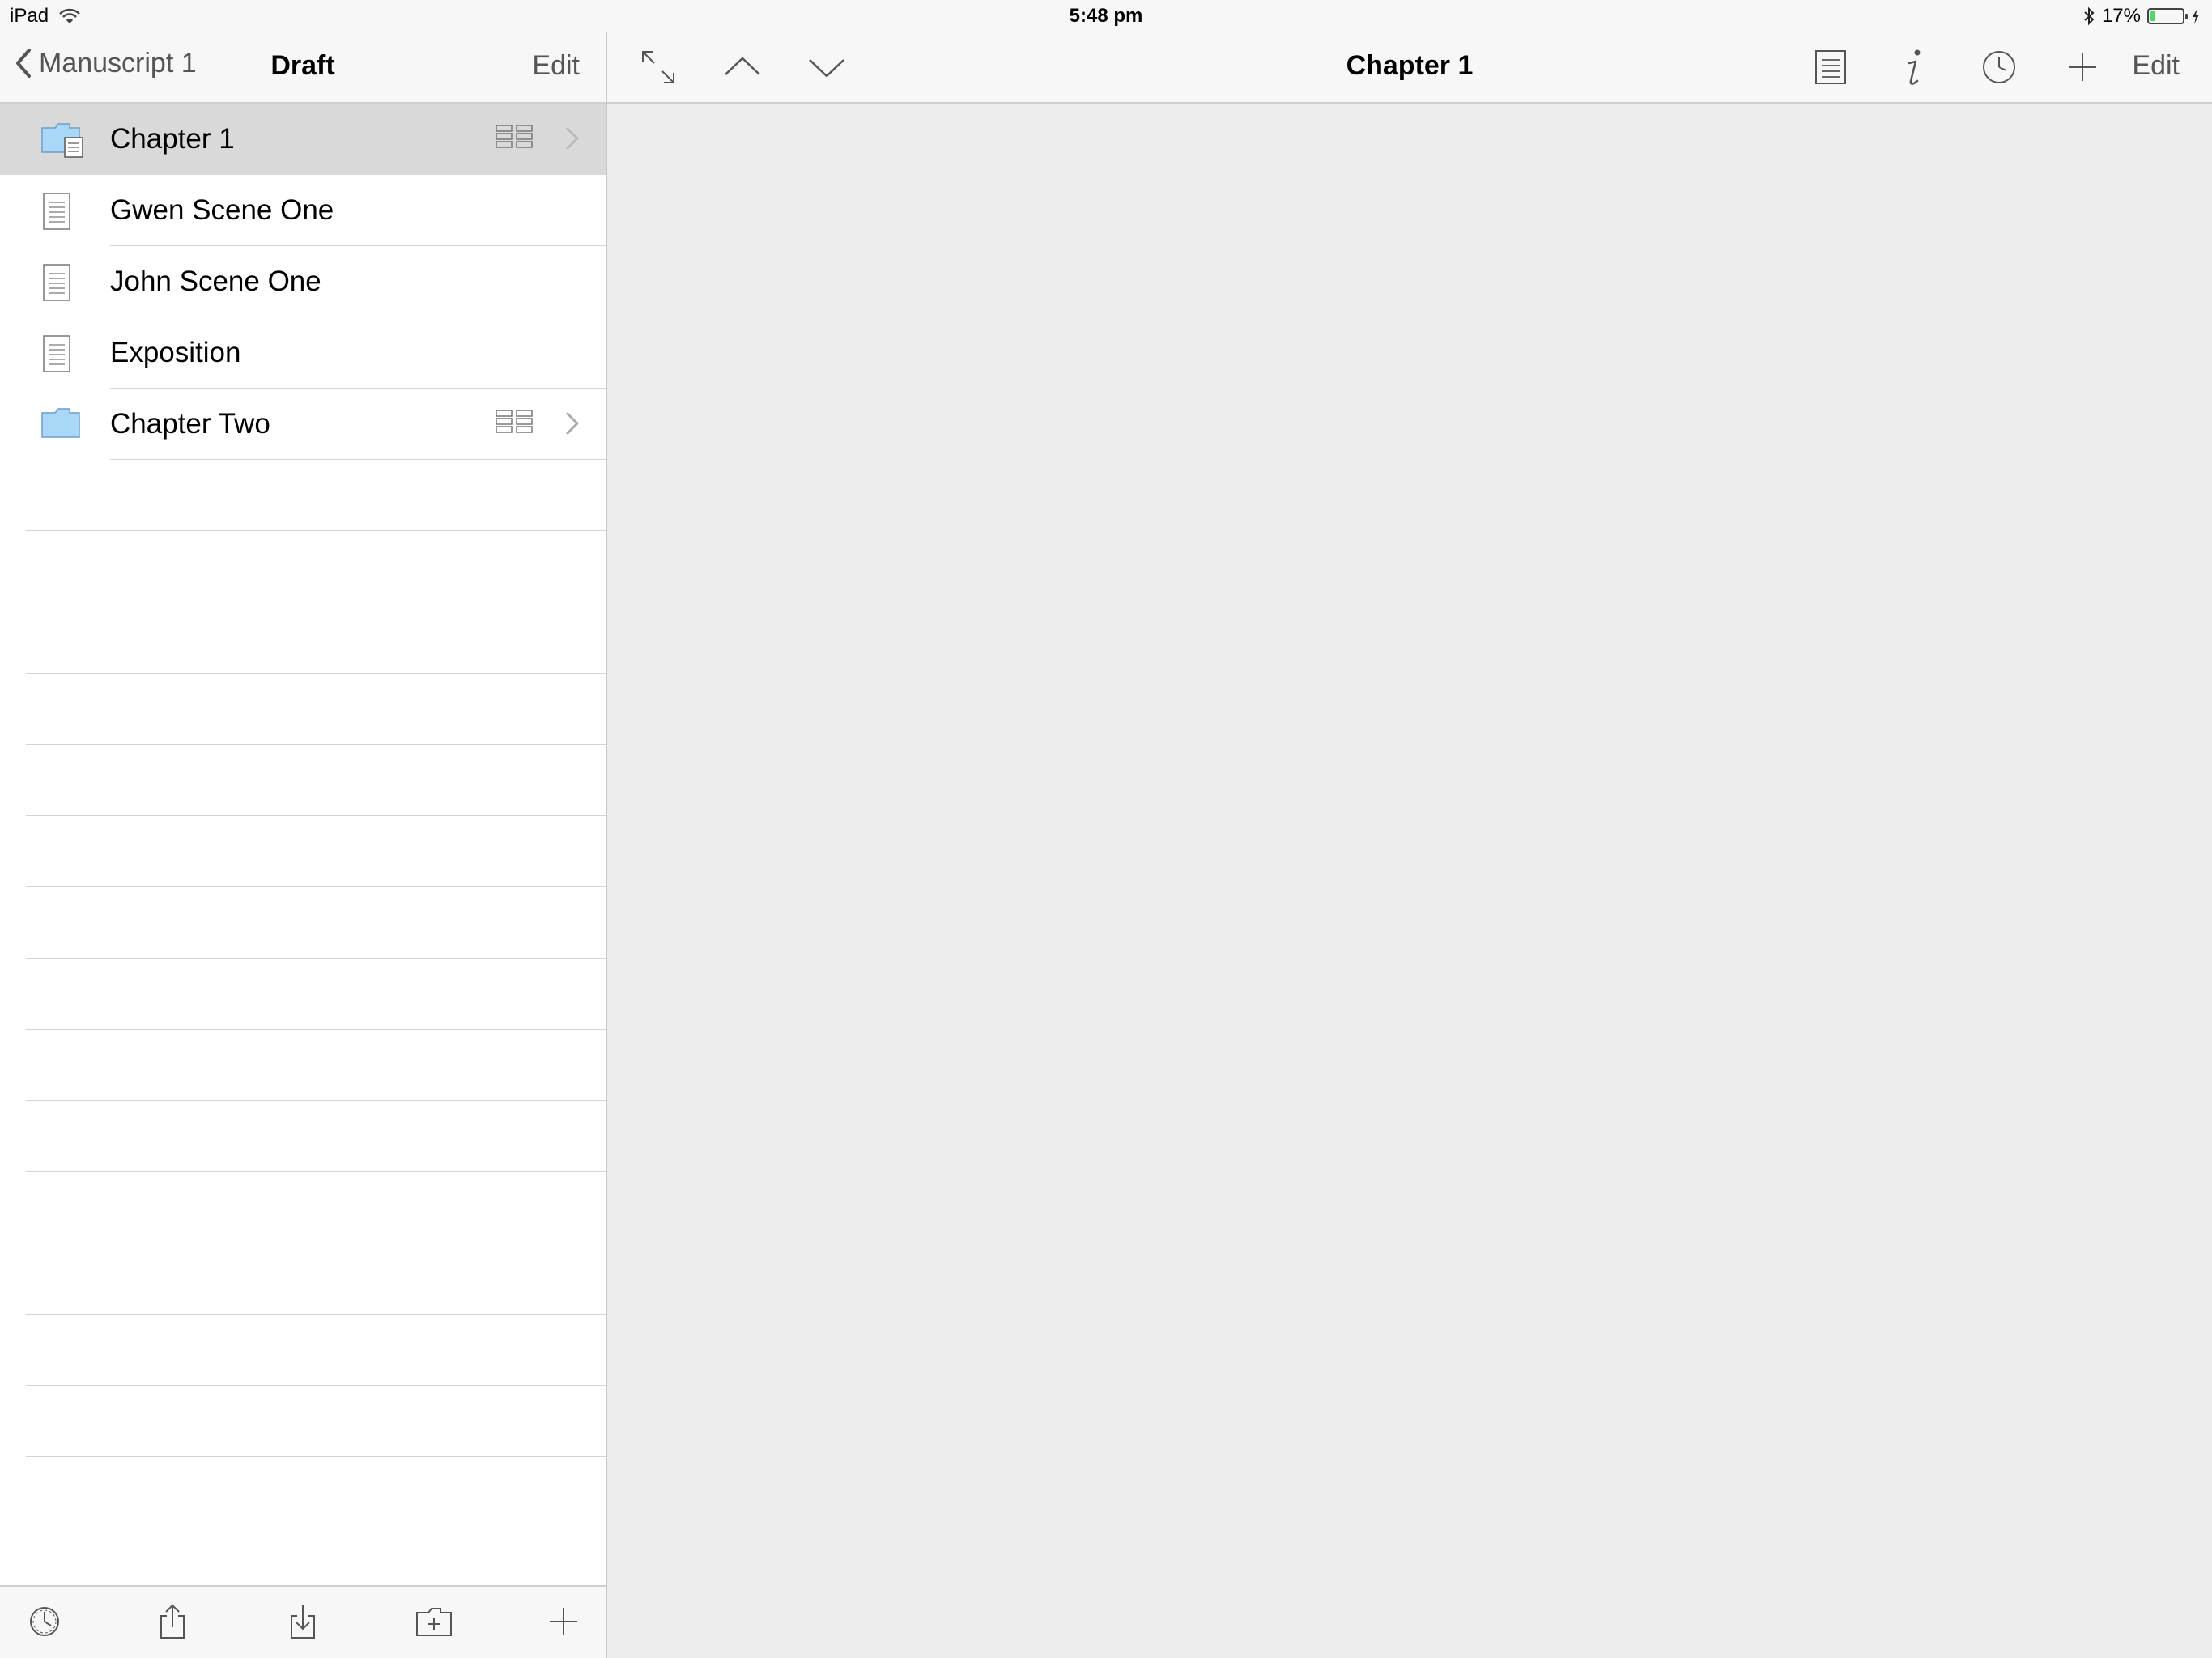 The width and height of the screenshot is (2212, 1658). What do you see at coordinates (61, 423) in the screenshot?
I see `folder-icon` at bounding box center [61, 423].